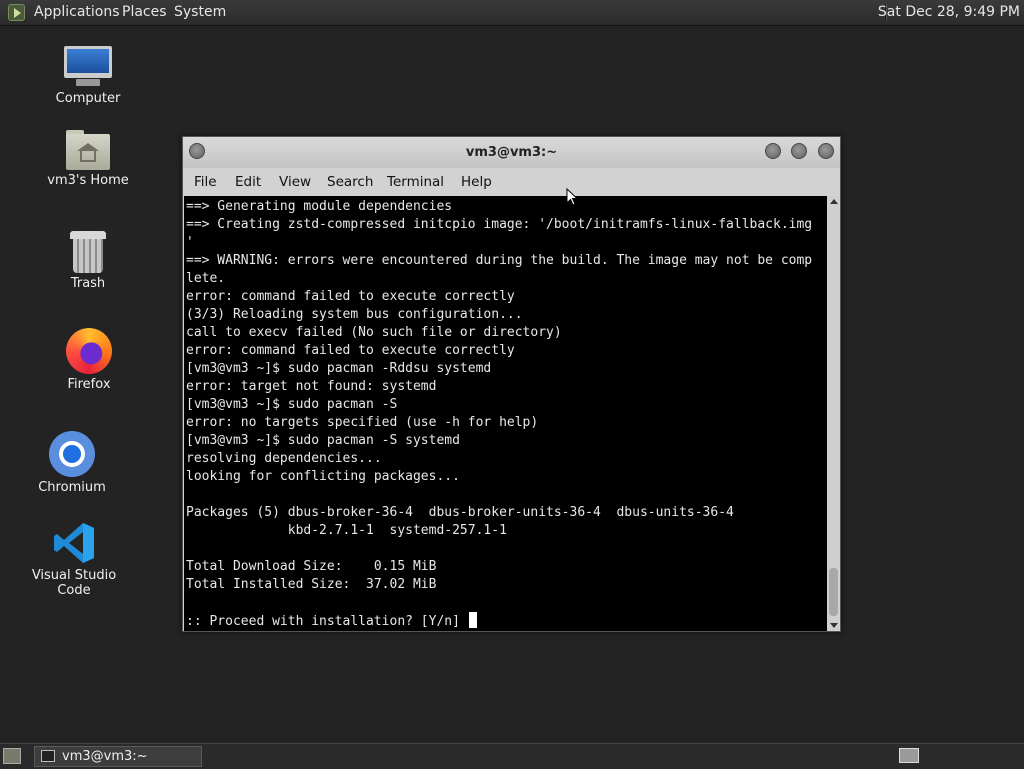 This screenshot has width=1024, height=769. I want to click on close-button, so click(826, 151).